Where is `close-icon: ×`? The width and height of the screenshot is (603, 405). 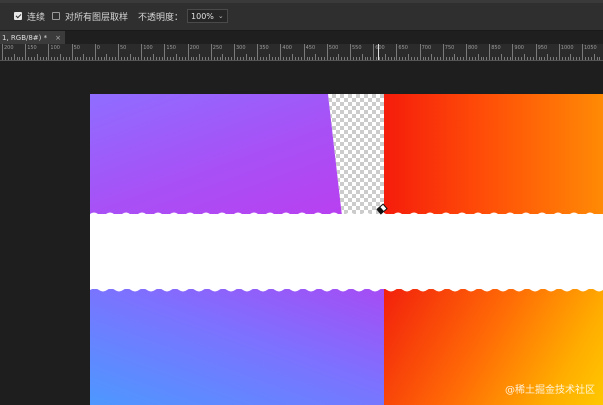
close-icon: × is located at coordinates (58, 38).